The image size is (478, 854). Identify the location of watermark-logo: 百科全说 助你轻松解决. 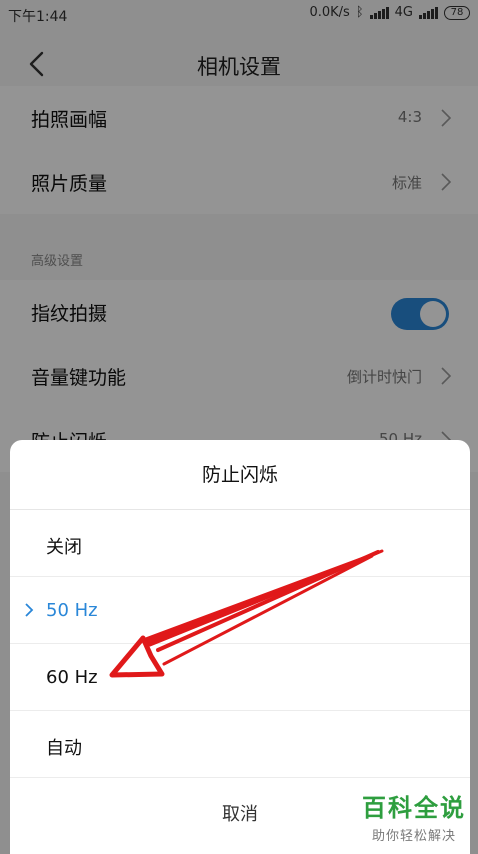
(414, 816).